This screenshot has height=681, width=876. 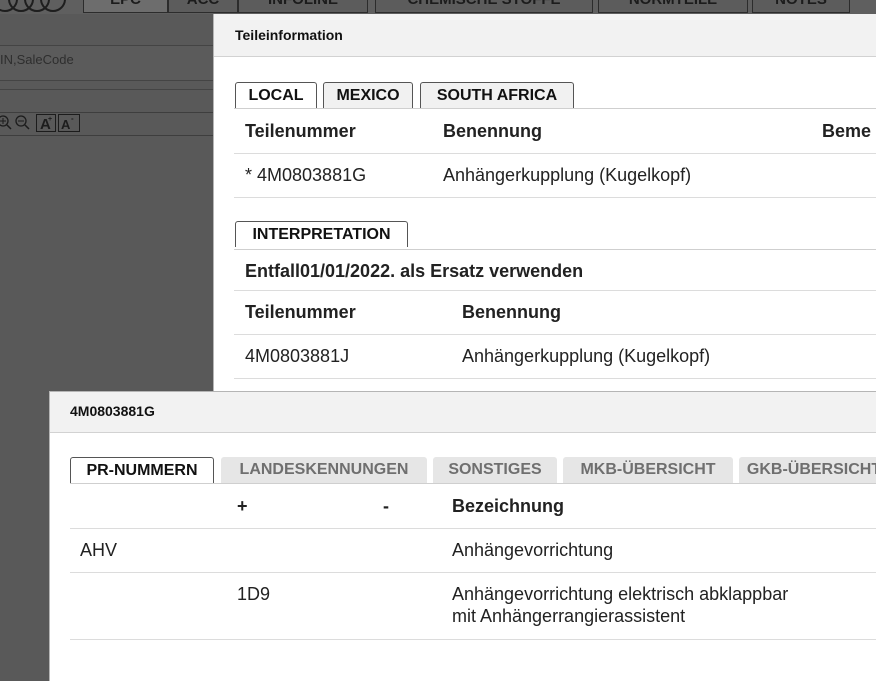 I want to click on dialog-title: Teileinformation, so click(x=545, y=35).